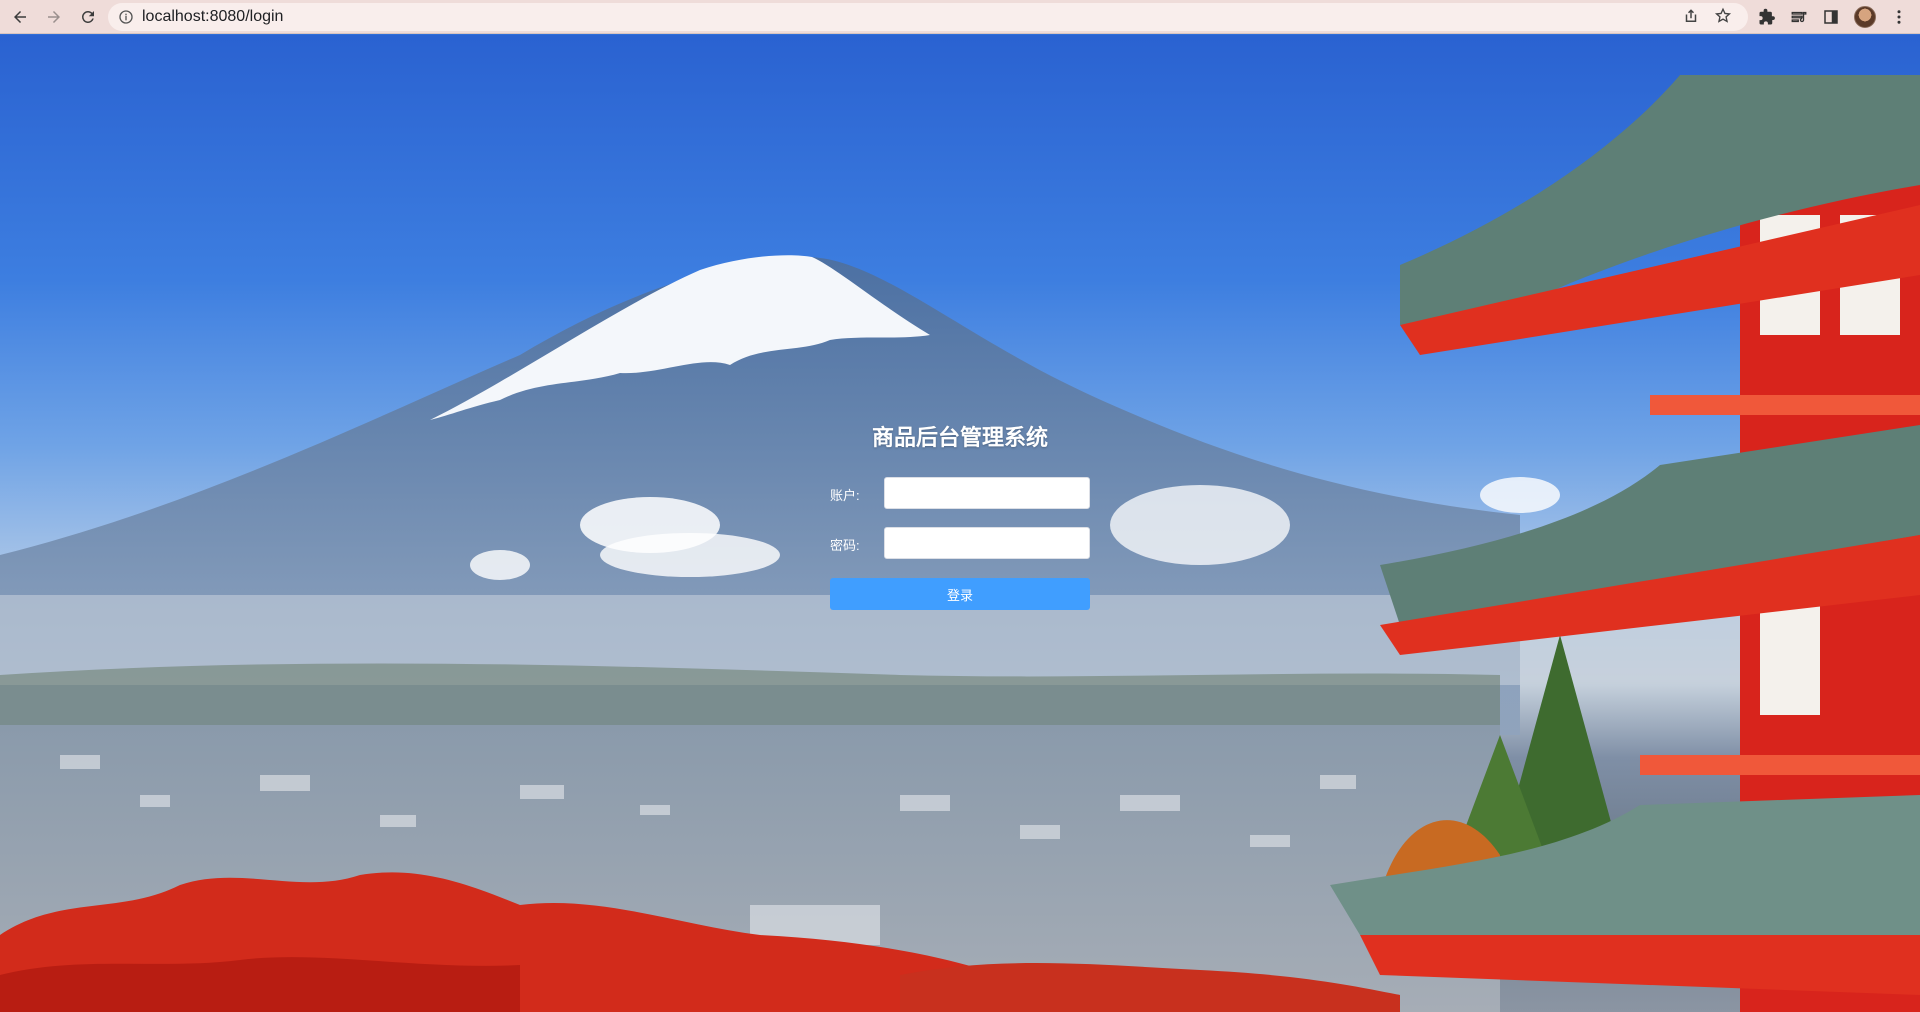 The height and width of the screenshot is (1012, 1920). I want to click on back-button, so click(20, 17).